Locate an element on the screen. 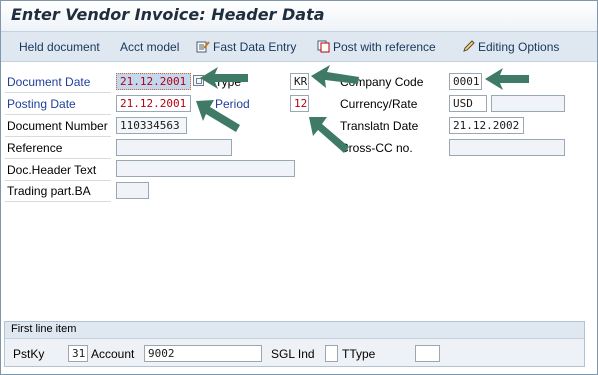 The width and height of the screenshot is (598, 375). translatn-date-field: 21.12.2002 is located at coordinates (486, 125).